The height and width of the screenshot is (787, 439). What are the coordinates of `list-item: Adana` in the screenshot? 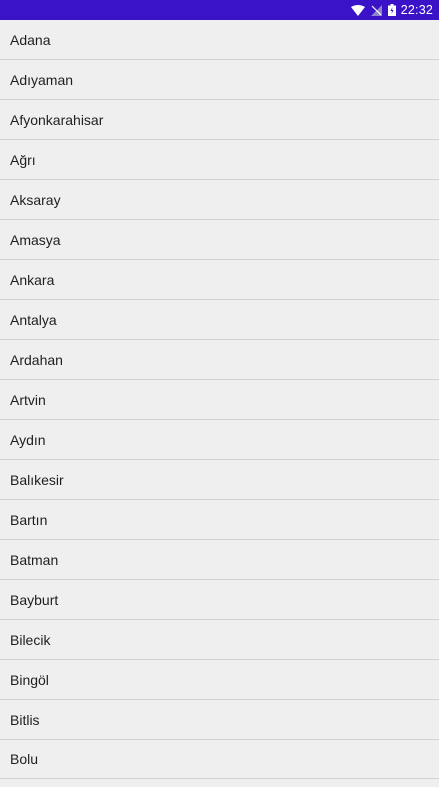 It's located at (219, 40).